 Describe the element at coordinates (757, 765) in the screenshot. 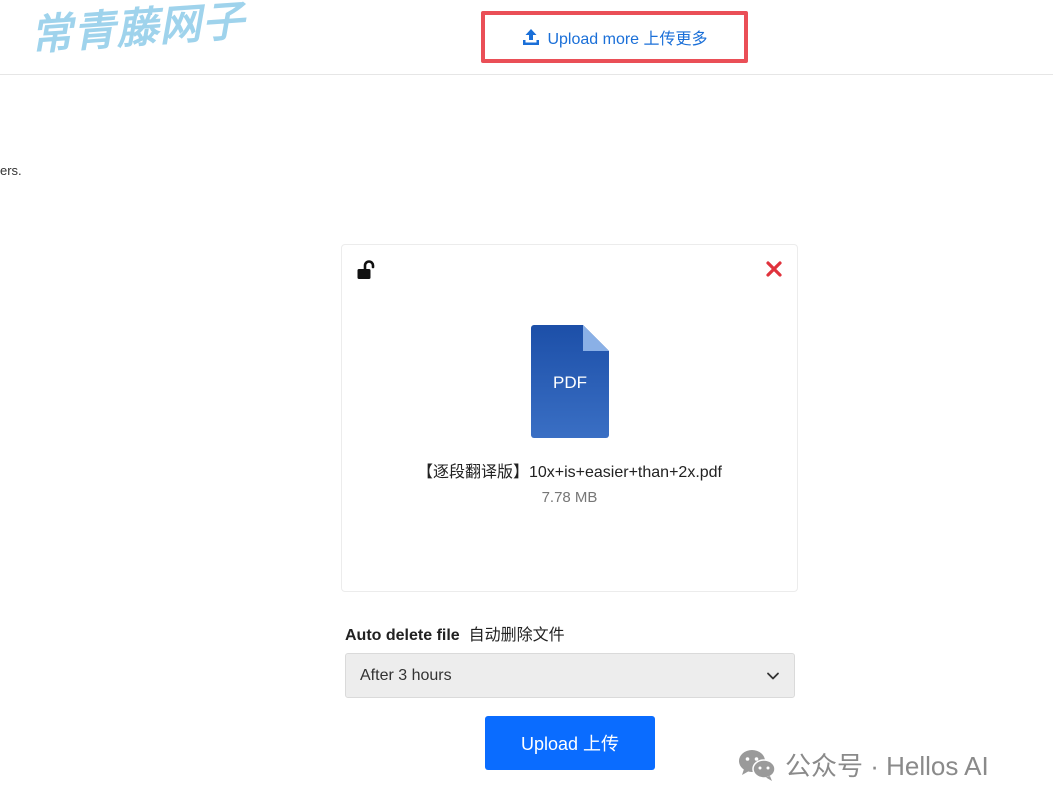

I see `wechat-icon` at that location.